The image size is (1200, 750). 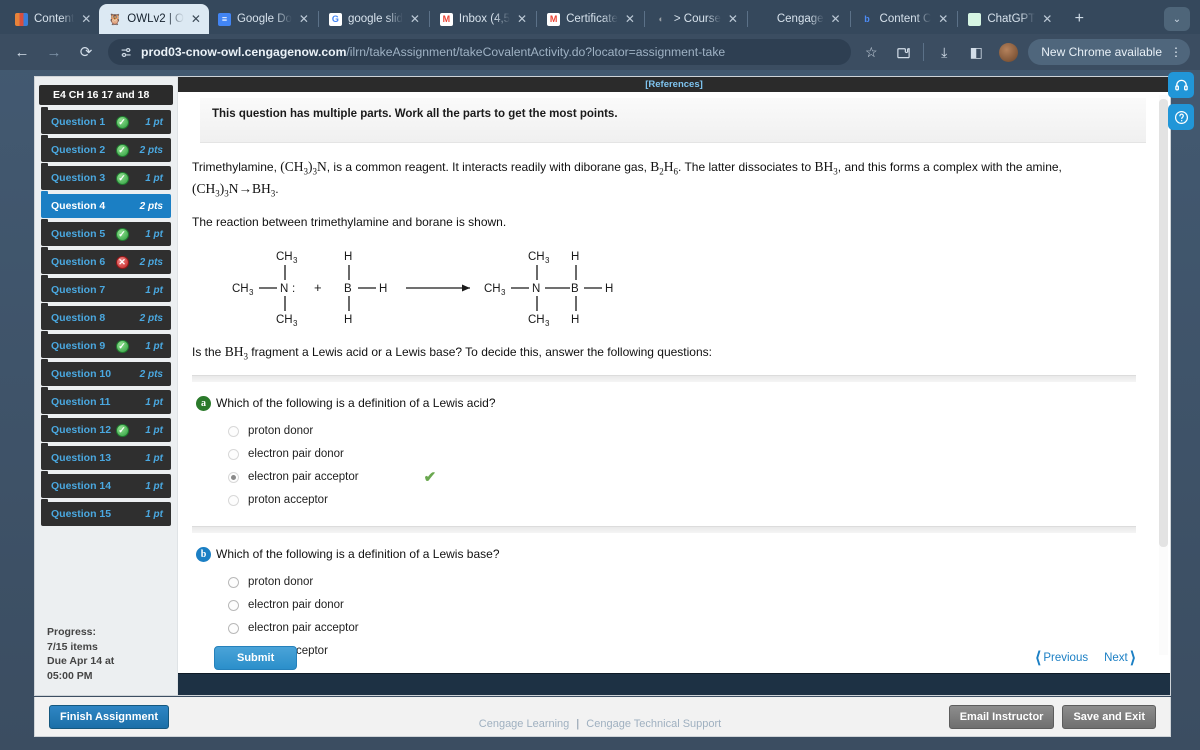 What do you see at coordinates (106, 372) in the screenshot?
I see `sidebar-question-10: Question 10 2 pts` at bounding box center [106, 372].